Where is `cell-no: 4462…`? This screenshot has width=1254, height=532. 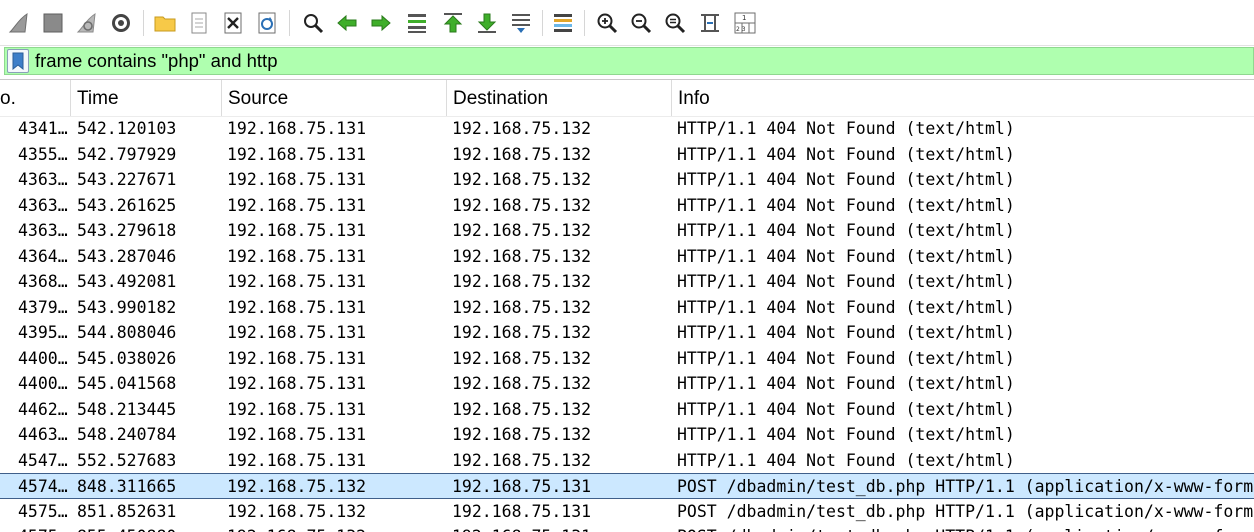 cell-no: 4462… is located at coordinates (43, 409).